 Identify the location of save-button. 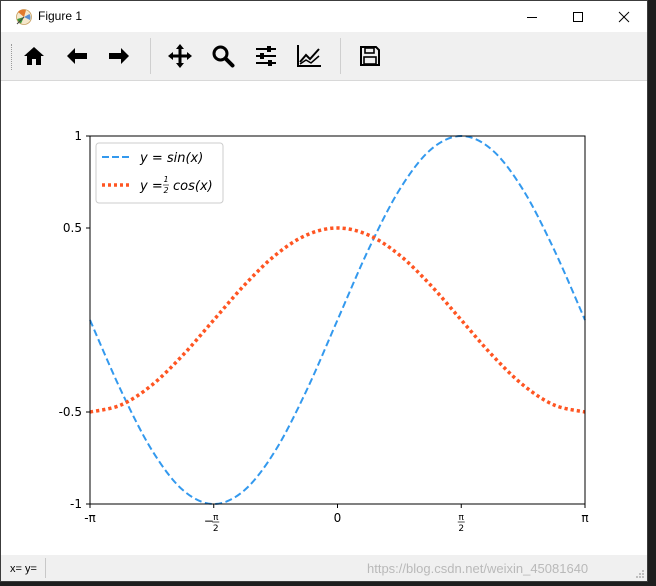
(370, 56).